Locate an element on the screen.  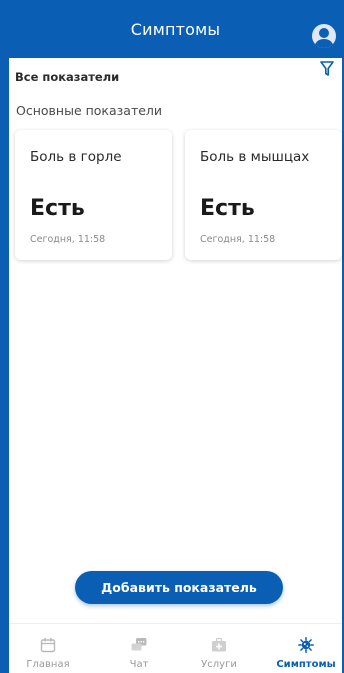
page-title: Симптомы is located at coordinates (175, 29).